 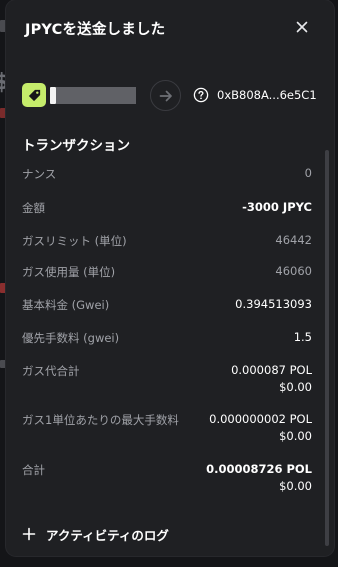 What do you see at coordinates (69, 272) in the screenshot?
I see `row-label: ガス使用量 (単位)` at bounding box center [69, 272].